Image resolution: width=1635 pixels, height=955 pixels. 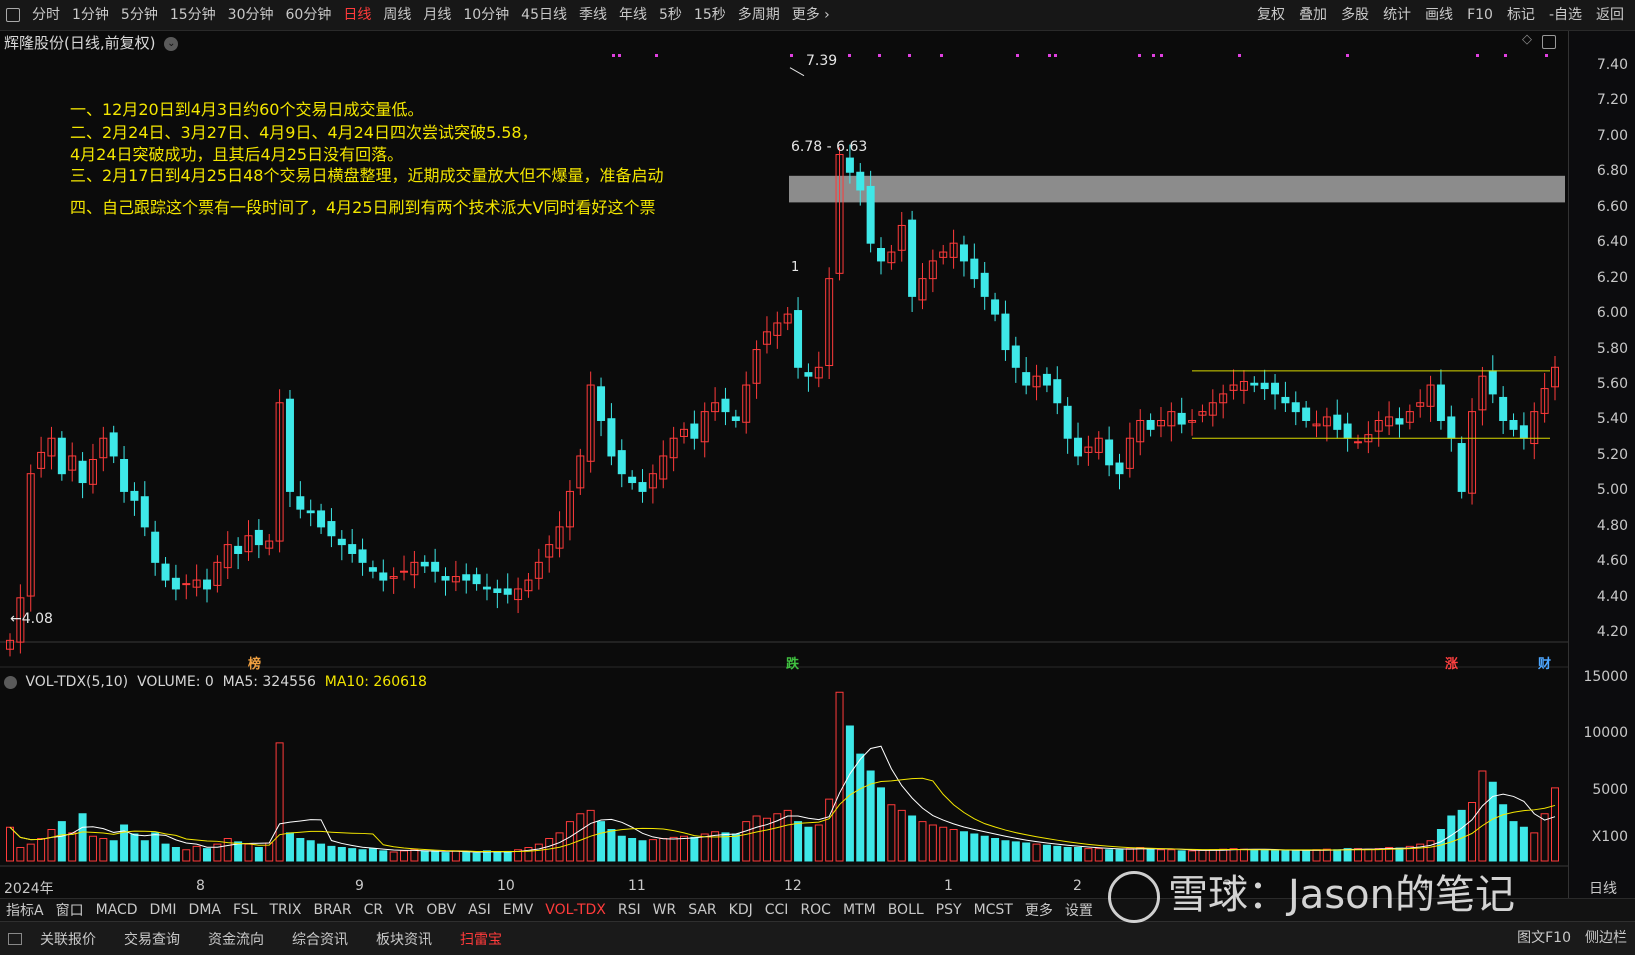 I want to click on indicator-tab-6: TRIX, so click(x=285, y=910).